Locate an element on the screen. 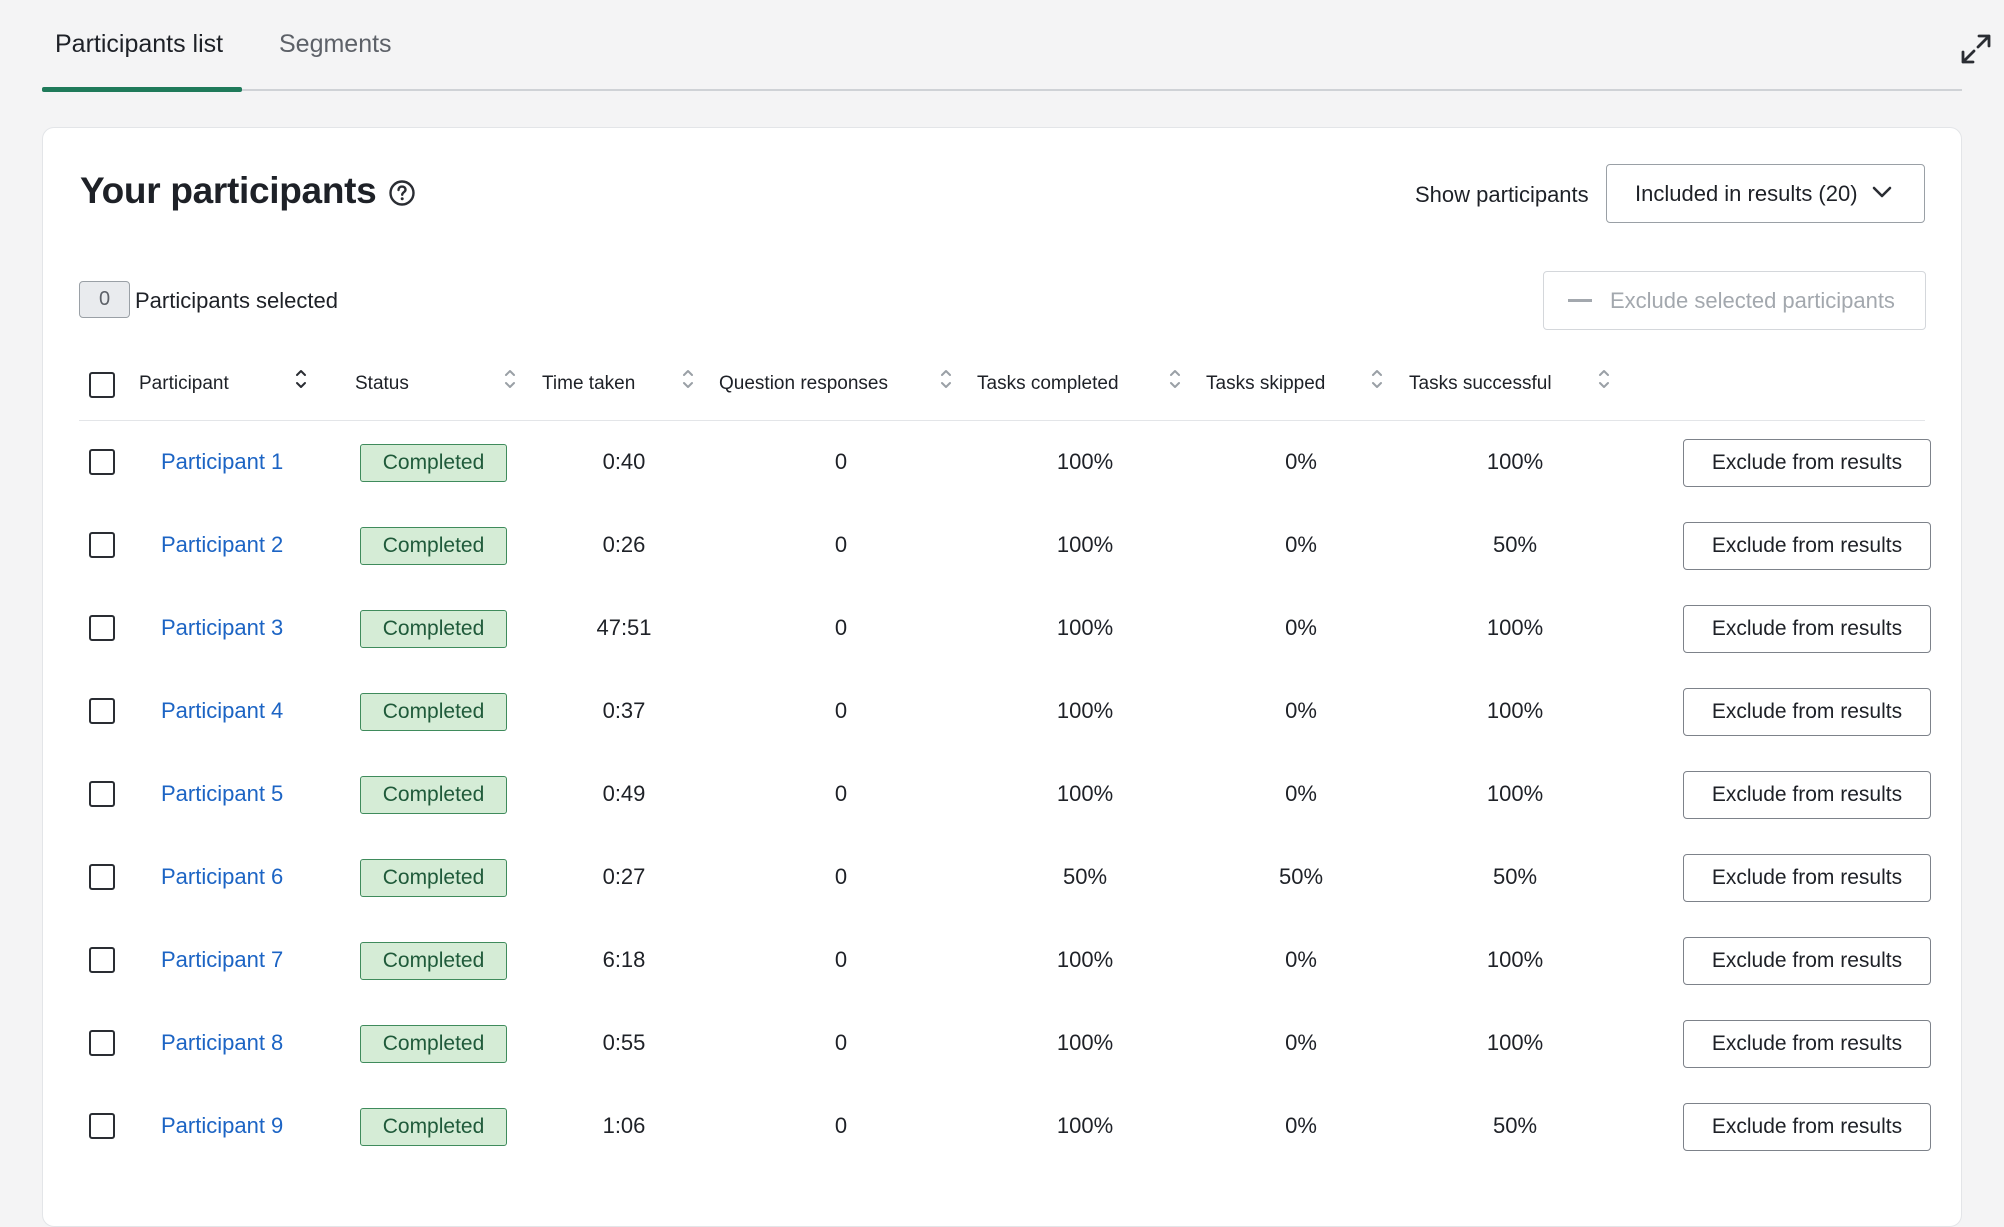 This screenshot has height=1227, width=2004. exclude-selected-button: Exclude selected participants is located at coordinates (1734, 300).